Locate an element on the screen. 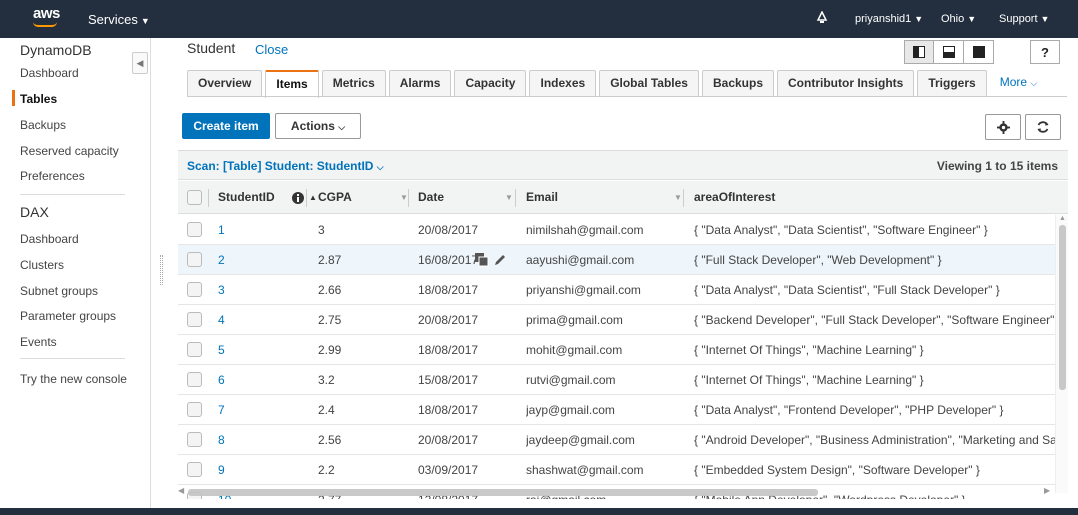  cell-studentid: 2 is located at coordinates (221, 260).